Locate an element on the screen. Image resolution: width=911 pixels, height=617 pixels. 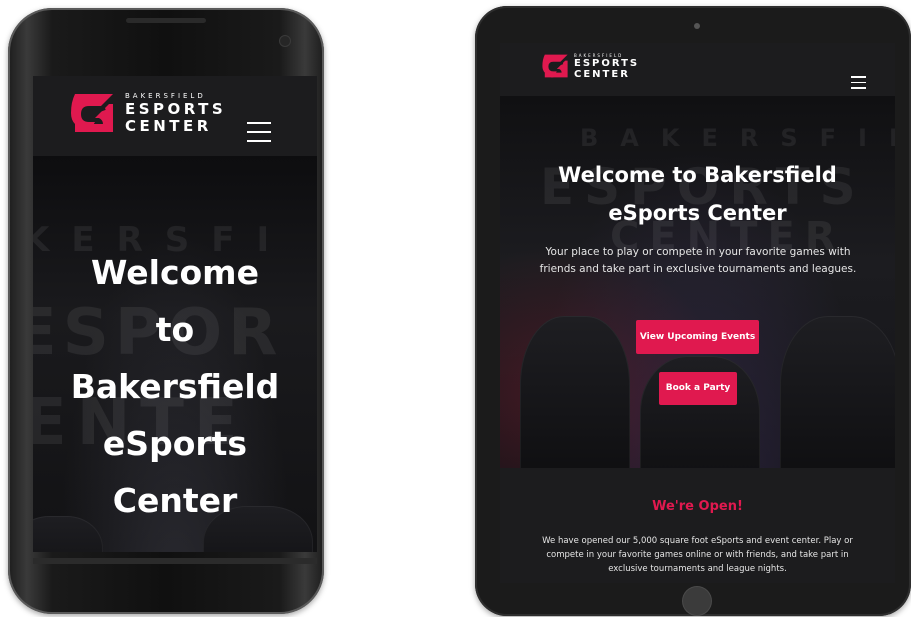
tablet-navbar: BAKERSFIELD ESPORTS CENTER is located at coordinates (697, 69).